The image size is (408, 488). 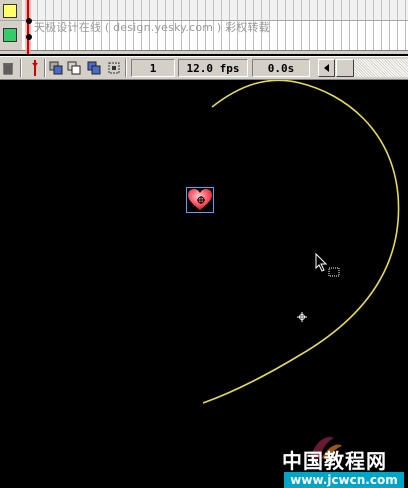 I want to click on heart-symbol-instance, so click(x=200, y=200).